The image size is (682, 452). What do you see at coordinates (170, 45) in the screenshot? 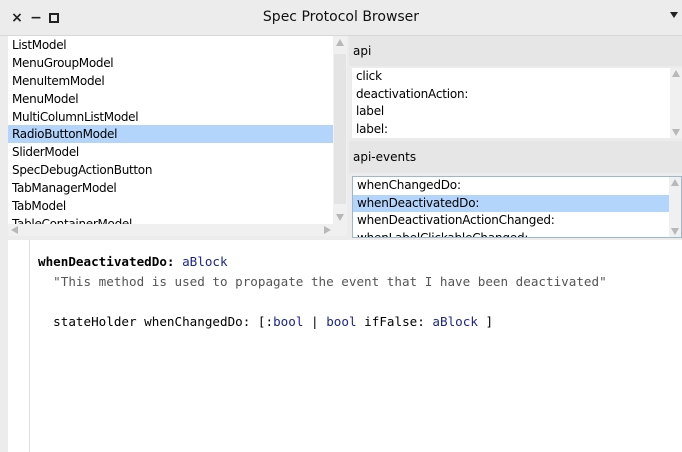
I see `class-list-item: ListModel` at bounding box center [170, 45].